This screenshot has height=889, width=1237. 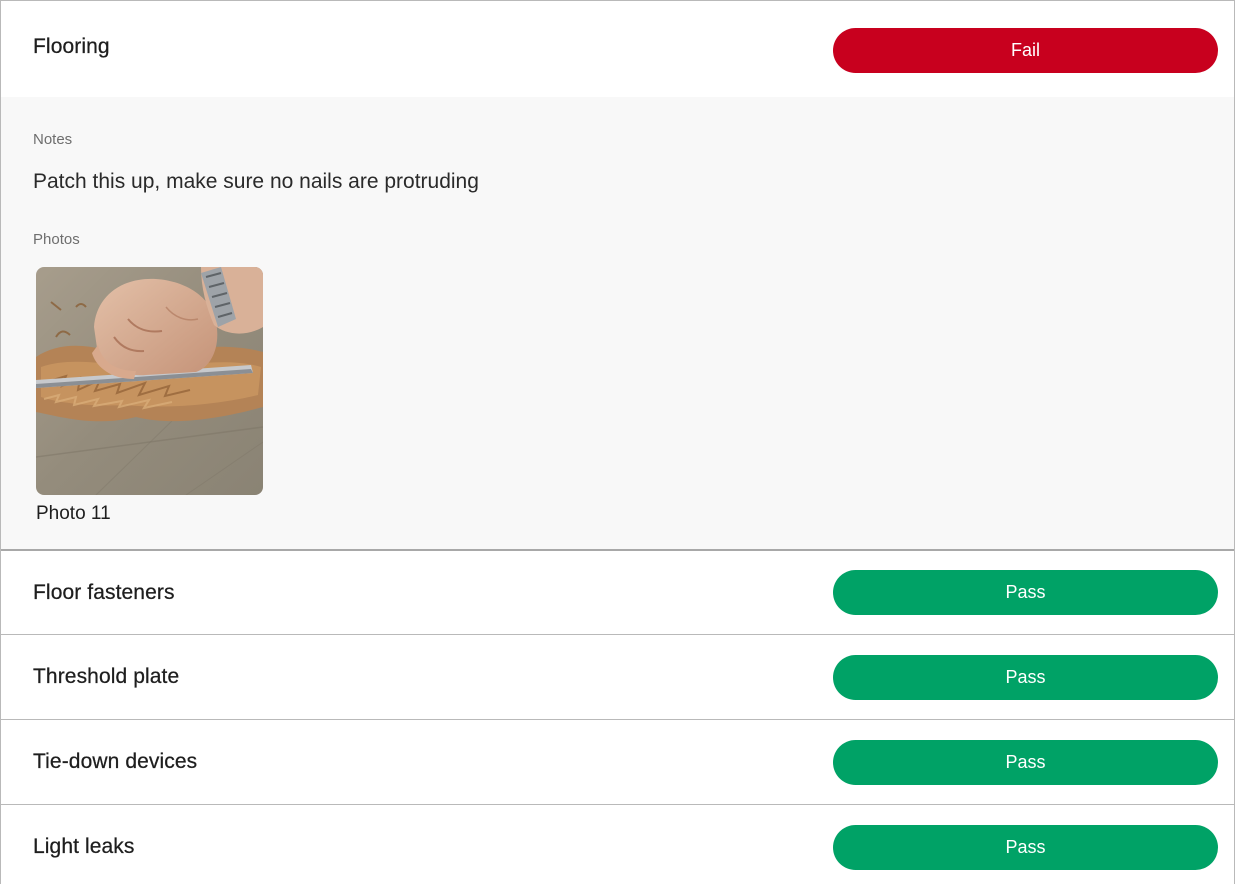 What do you see at coordinates (617, 591) in the screenshot?
I see `checklist-row-floor-fasteners: Floor fasteners Pass` at bounding box center [617, 591].